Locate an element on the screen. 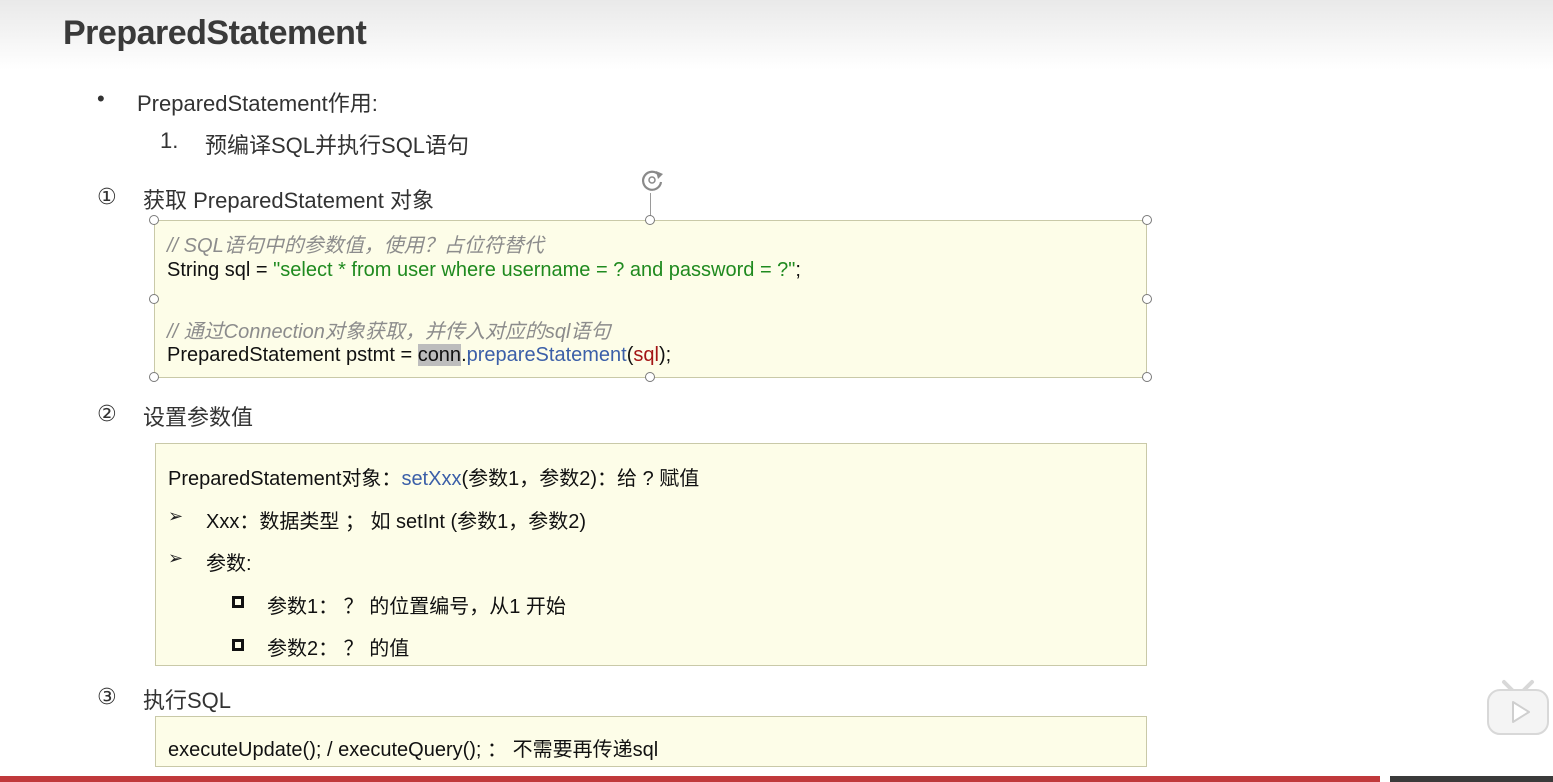 The height and width of the screenshot is (782, 1553). resize-handle-top-left is located at coordinates (154, 220).